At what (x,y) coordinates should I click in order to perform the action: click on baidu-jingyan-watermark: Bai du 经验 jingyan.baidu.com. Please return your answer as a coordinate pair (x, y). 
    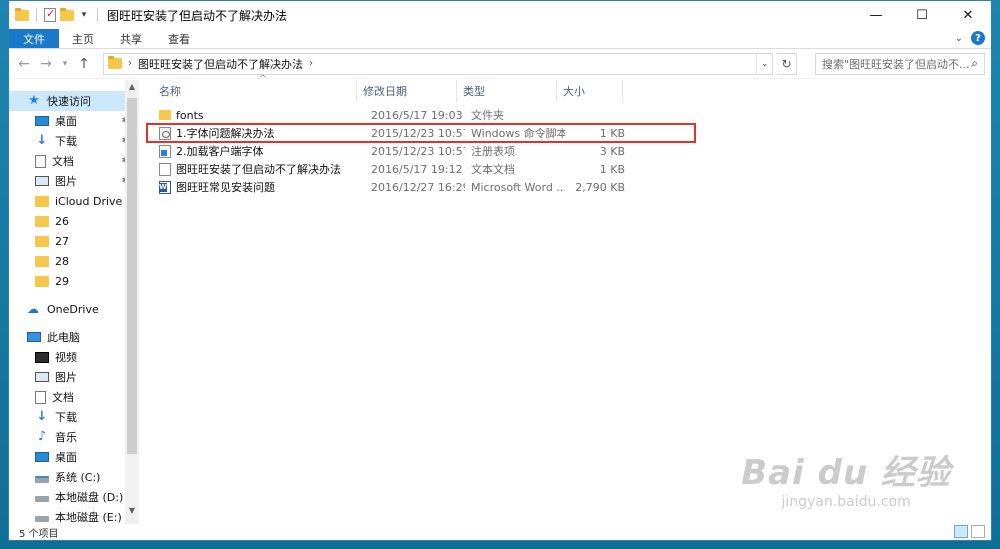
    Looking at the image, I should click on (846, 477).